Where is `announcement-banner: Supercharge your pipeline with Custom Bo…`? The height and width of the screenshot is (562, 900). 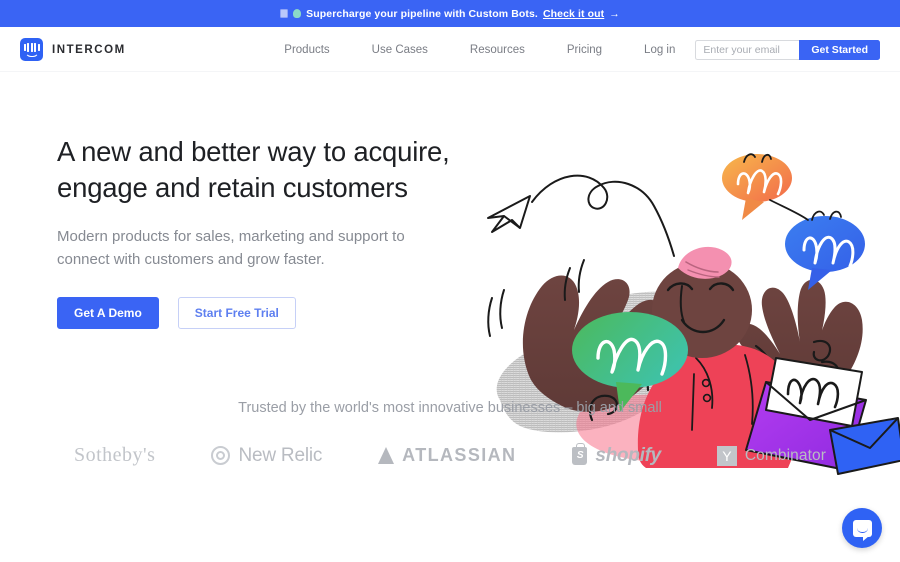 announcement-banner: Supercharge your pipeline with Custom Bo… is located at coordinates (450, 13).